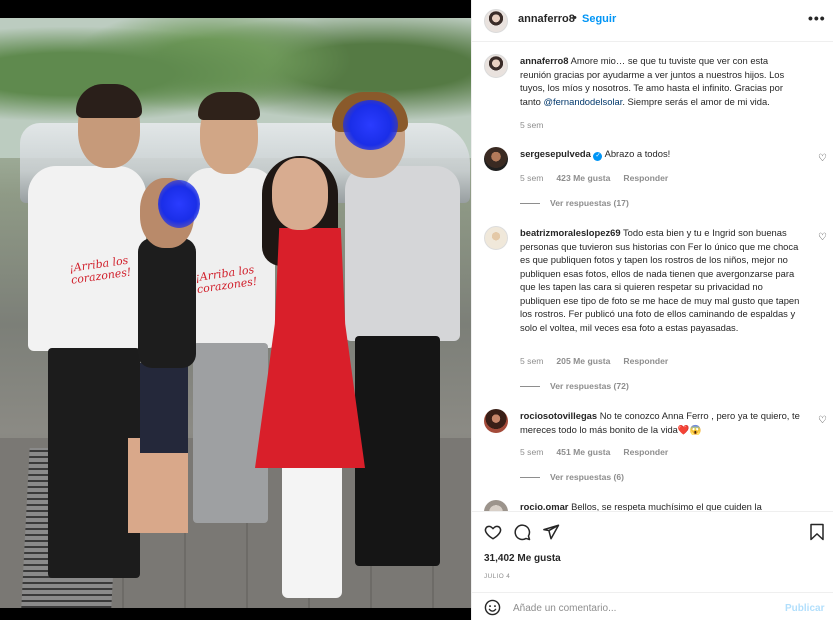  What do you see at coordinates (551, 532) in the screenshot?
I see `paper-plane-icon` at bounding box center [551, 532].